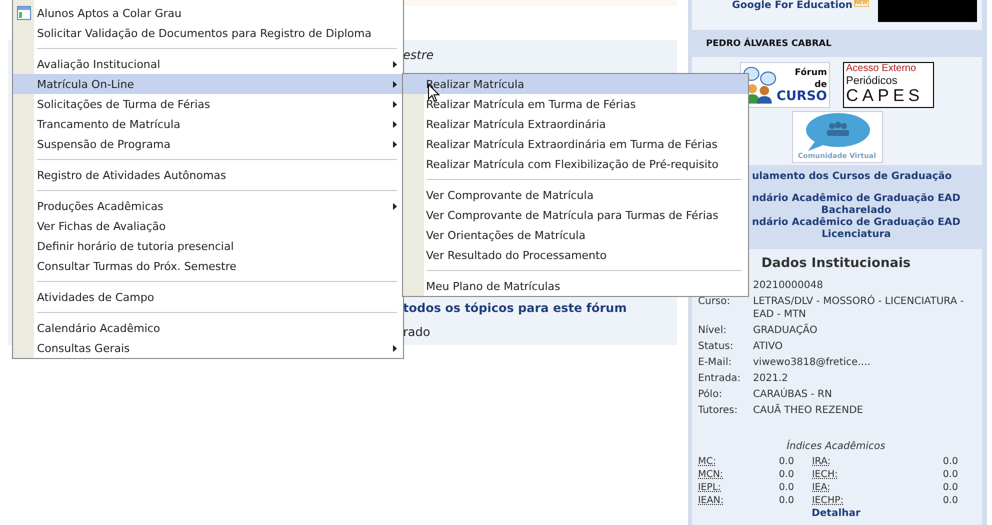 The image size is (992, 525). Describe the element at coordinates (828, 500) in the screenshot. I see `index-label: IECHP:` at that location.